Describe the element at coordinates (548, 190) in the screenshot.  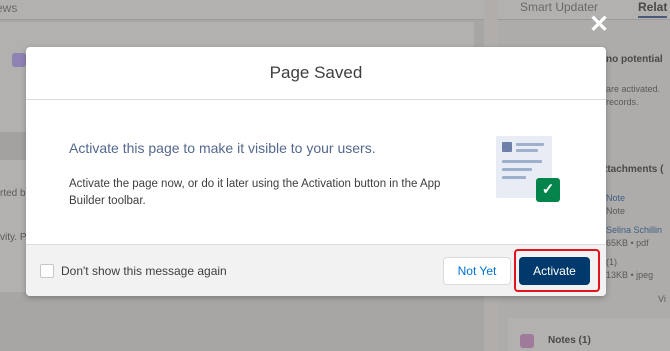
I see `check-icon: ✓` at that location.